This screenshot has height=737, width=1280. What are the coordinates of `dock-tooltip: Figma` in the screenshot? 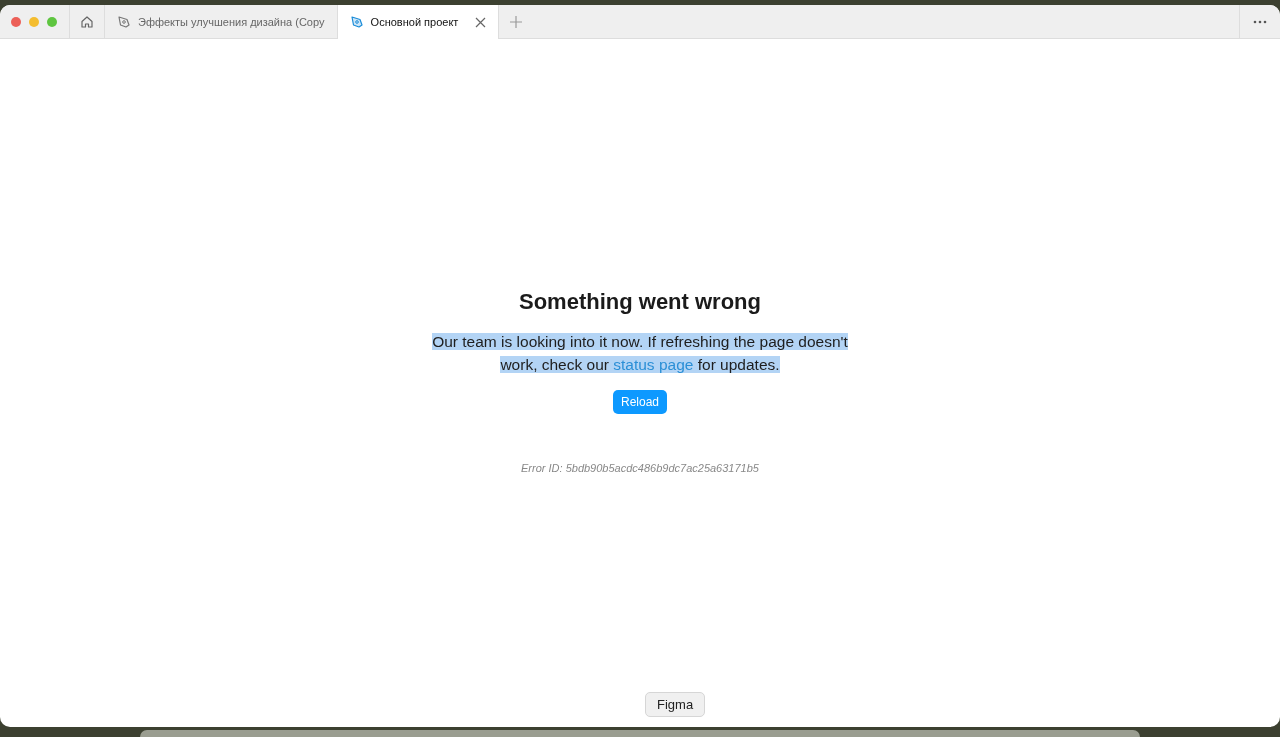 It's located at (675, 704).